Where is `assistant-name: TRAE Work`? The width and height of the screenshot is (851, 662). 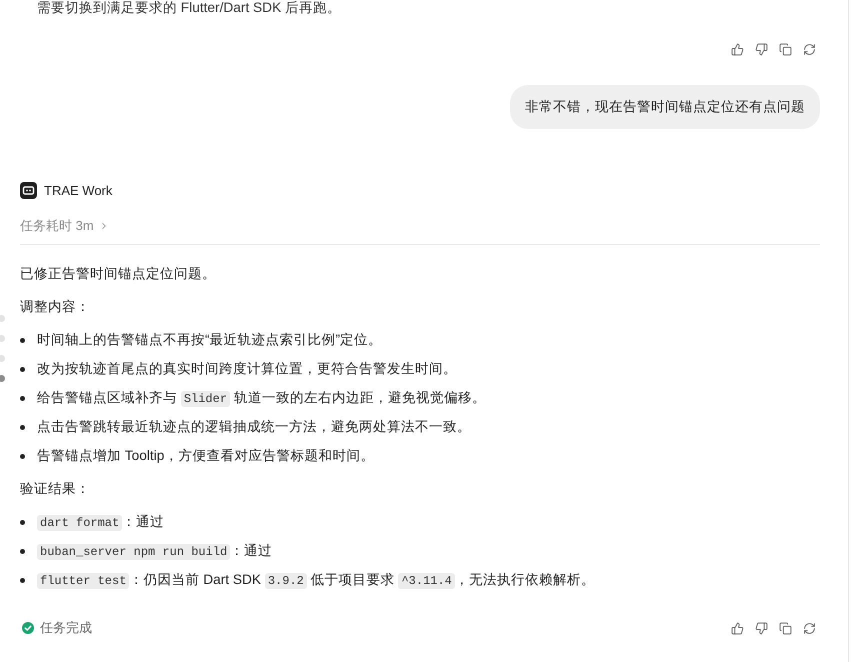
assistant-name: TRAE Work is located at coordinates (78, 191).